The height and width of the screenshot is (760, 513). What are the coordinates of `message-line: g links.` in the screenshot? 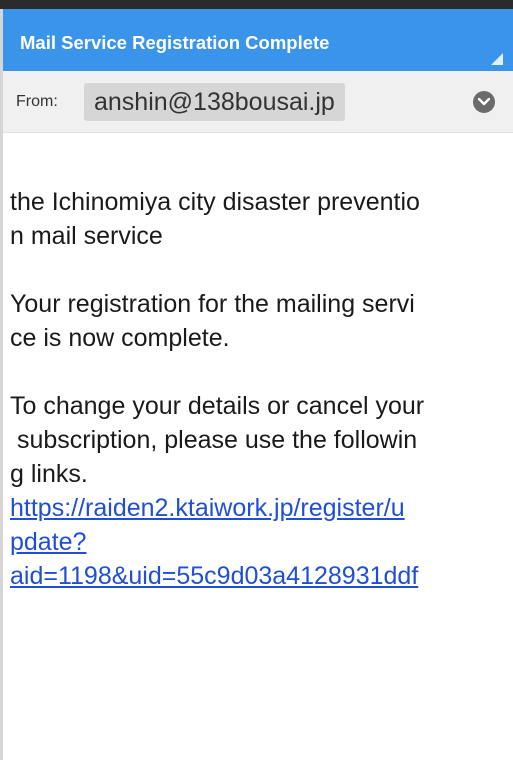 It's located at (49, 474).